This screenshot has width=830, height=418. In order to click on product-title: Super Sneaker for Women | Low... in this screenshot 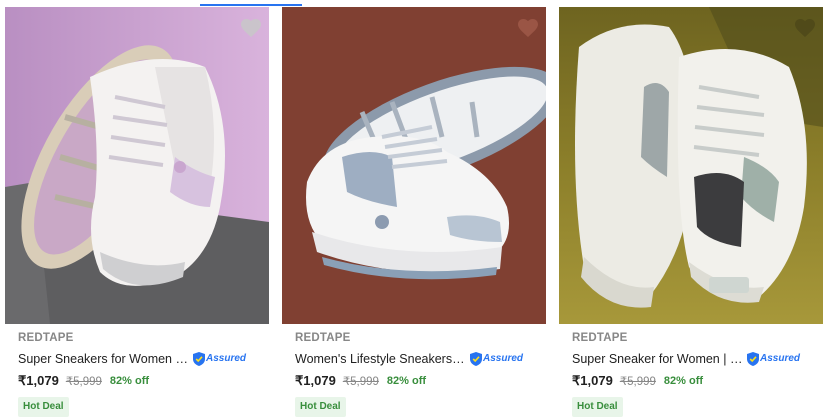, I will do `click(658, 359)`.